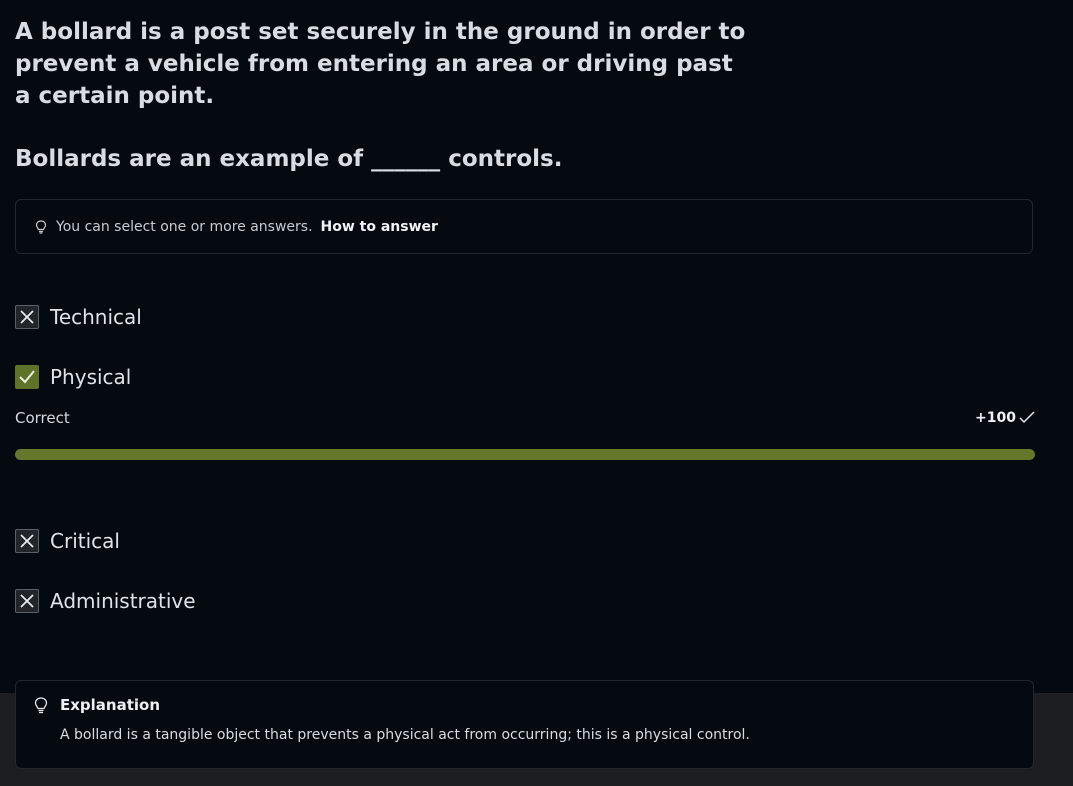 The image size is (1073, 786). What do you see at coordinates (379, 227) in the screenshot?
I see `how-to-answer-link: How to answer` at bounding box center [379, 227].